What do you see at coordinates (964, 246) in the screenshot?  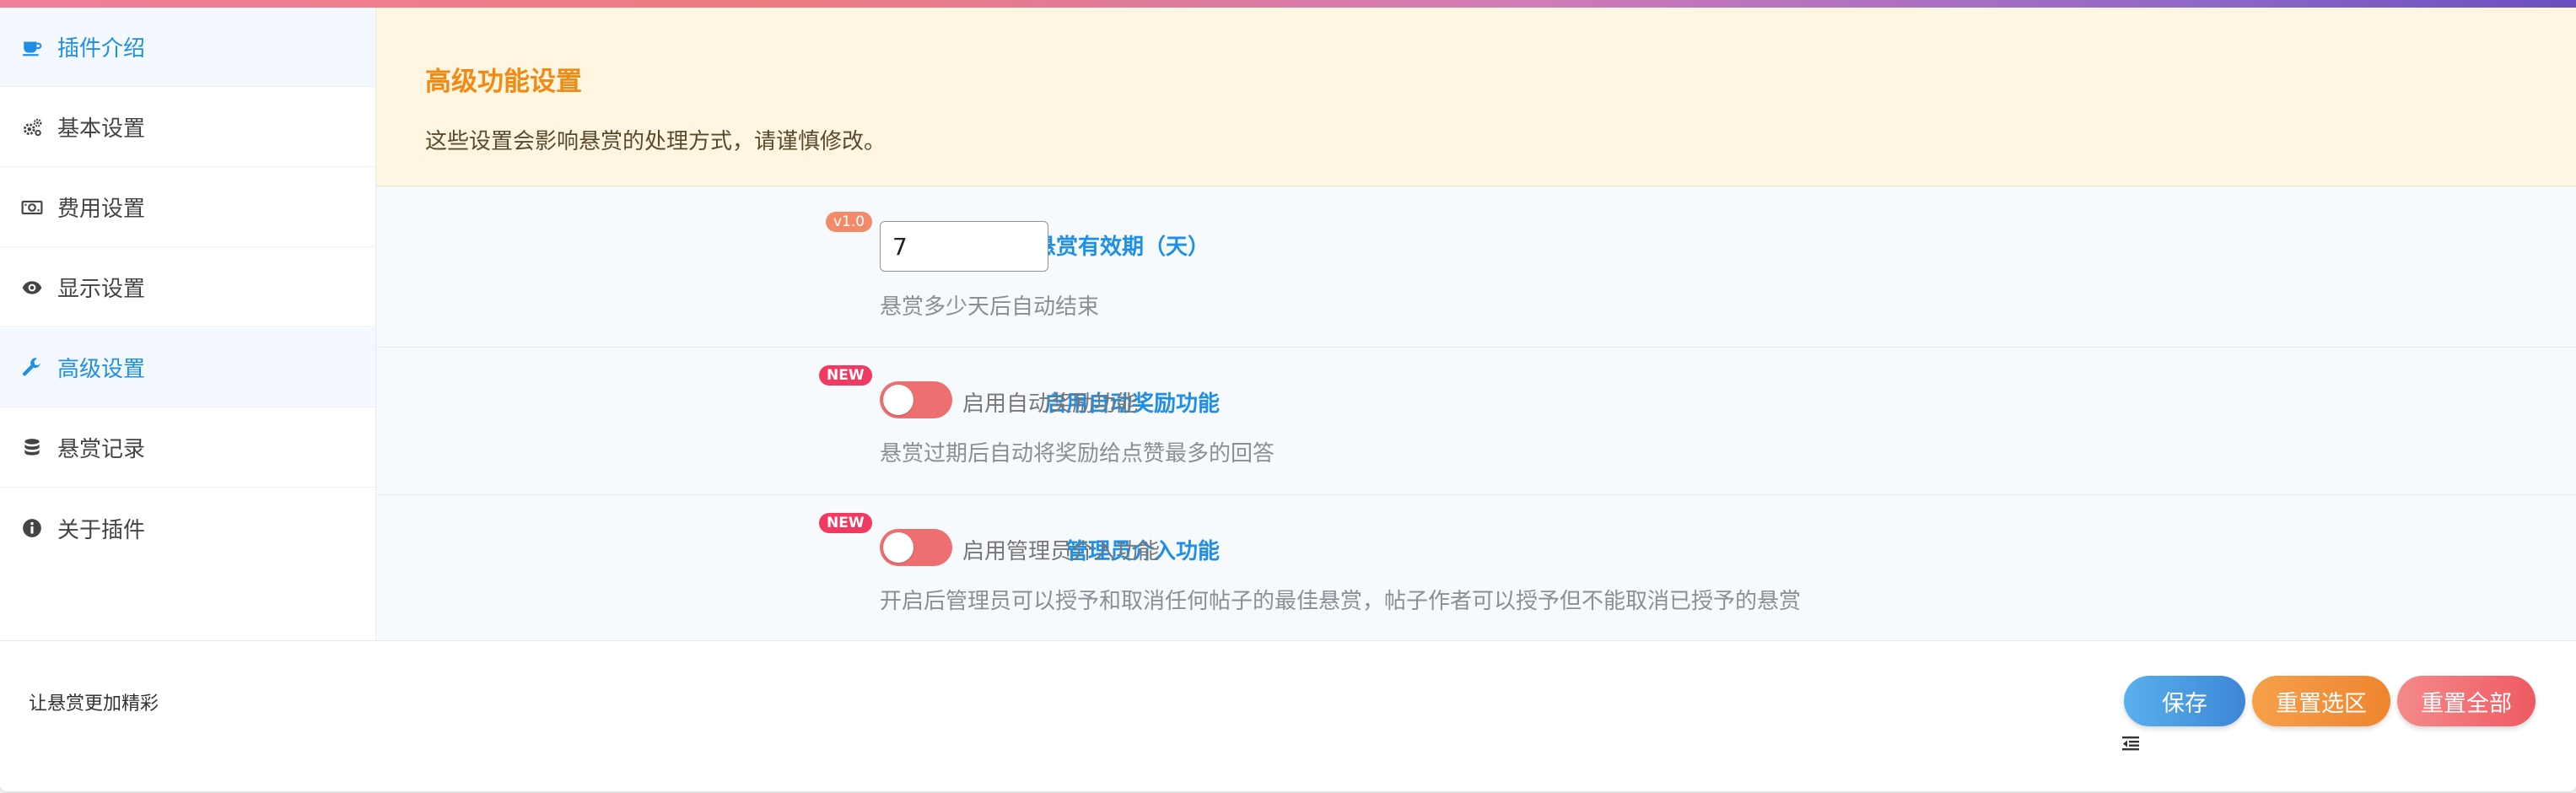 I see `expiry-days-input: 7` at bounding box center [964, 246].